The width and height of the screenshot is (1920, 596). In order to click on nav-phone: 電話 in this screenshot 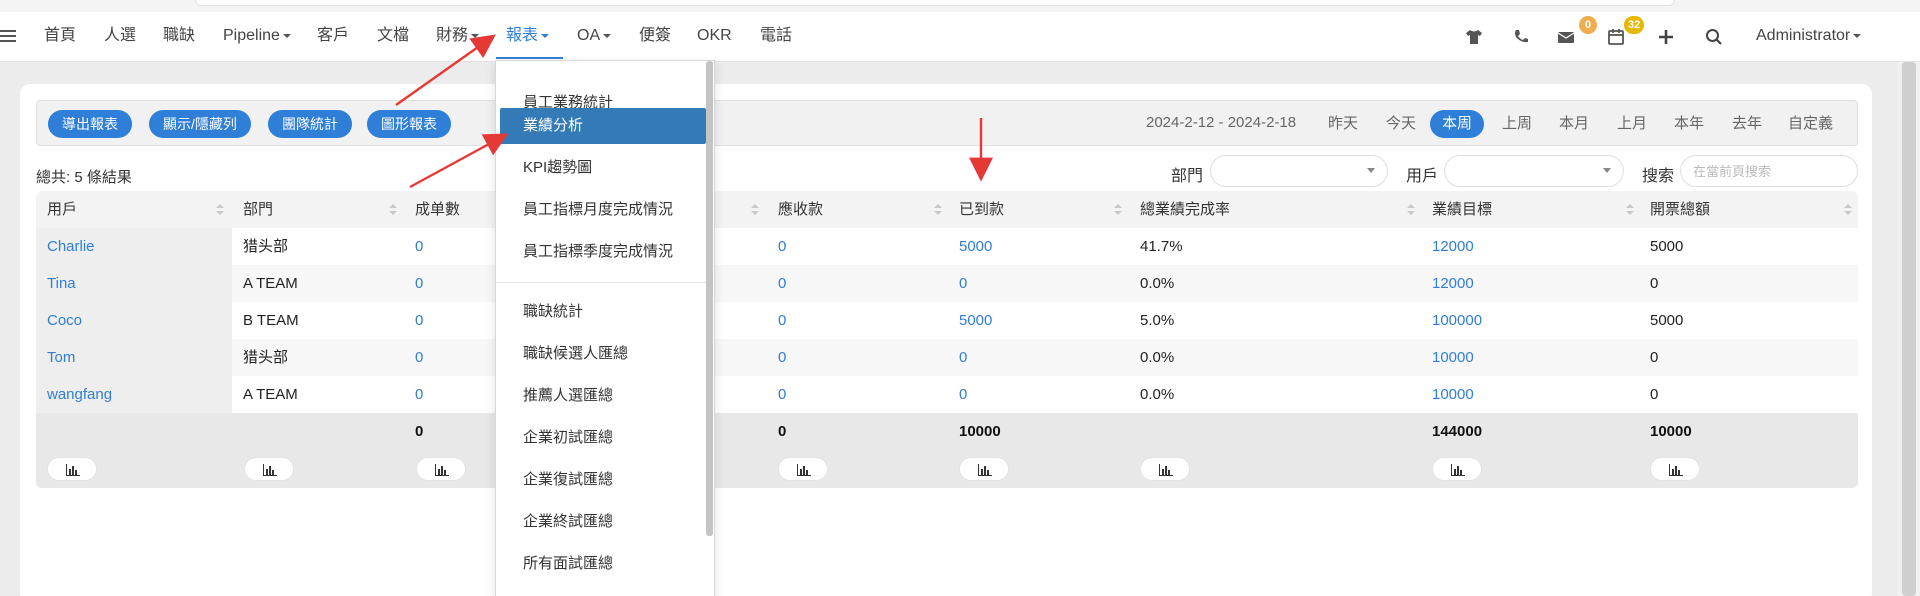, I will do `click(776, 37)`.